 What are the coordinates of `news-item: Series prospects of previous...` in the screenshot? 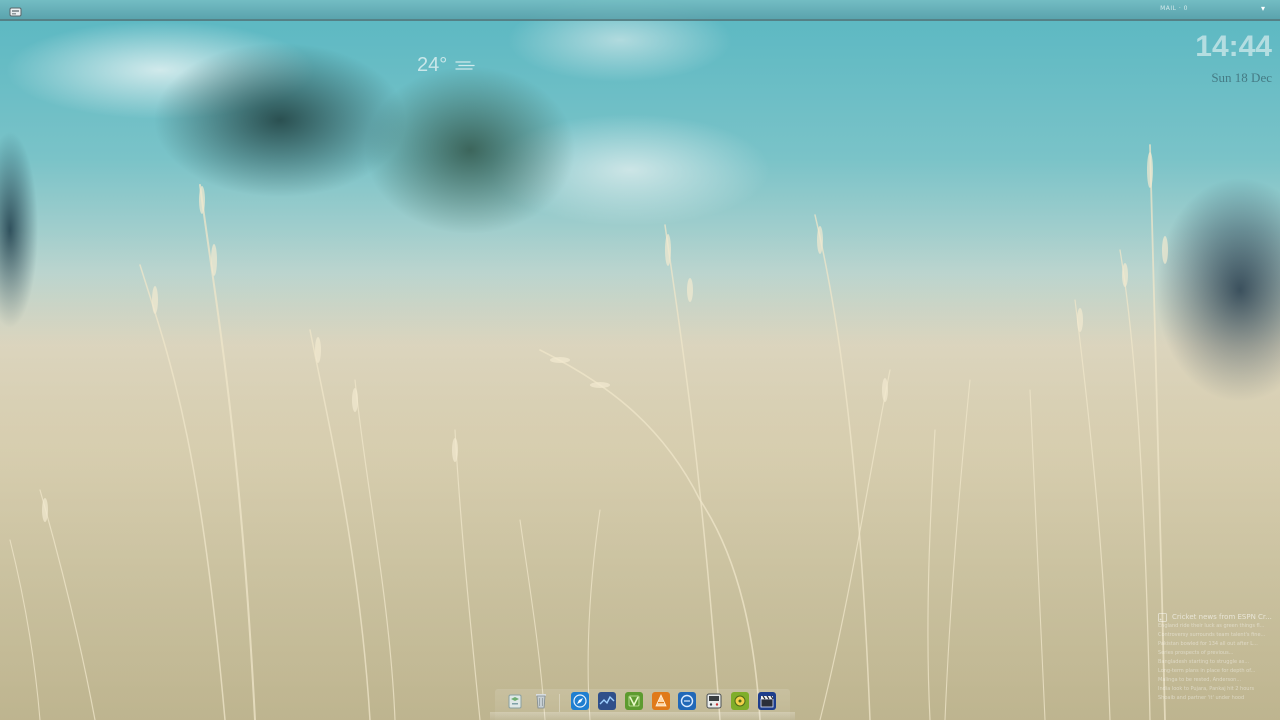 It's located at (1215, 653).